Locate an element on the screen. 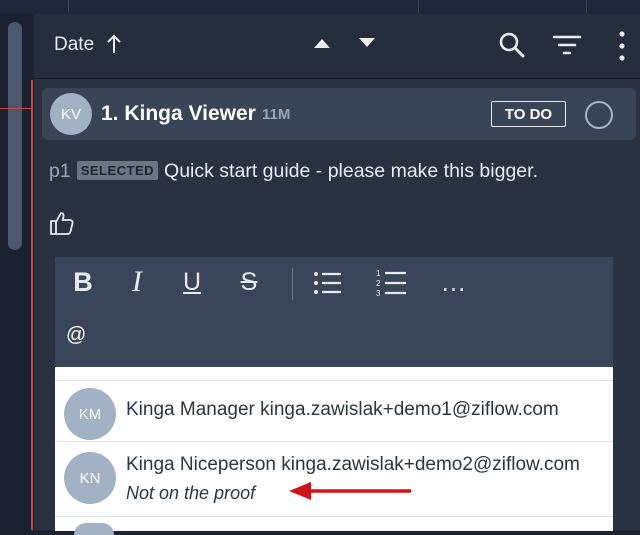  strikethrough-label: S is located at coordinates (249, 281).